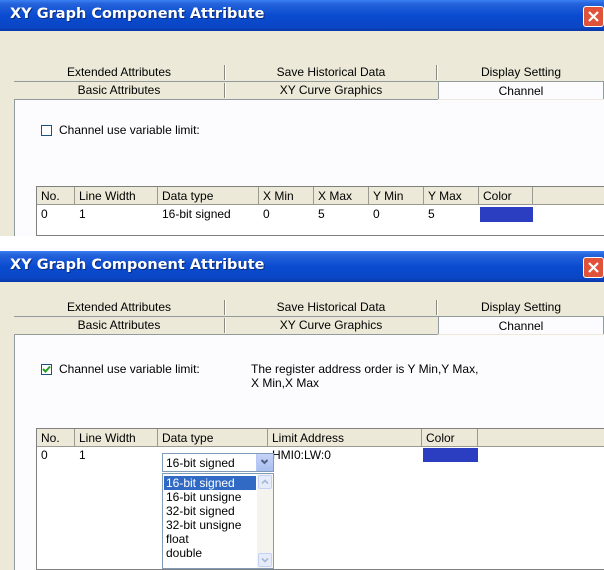  Describe the element at coordinates (200, 463) in the screenshot. I see `data-type-combo-value: 16-bit signed` at that location.